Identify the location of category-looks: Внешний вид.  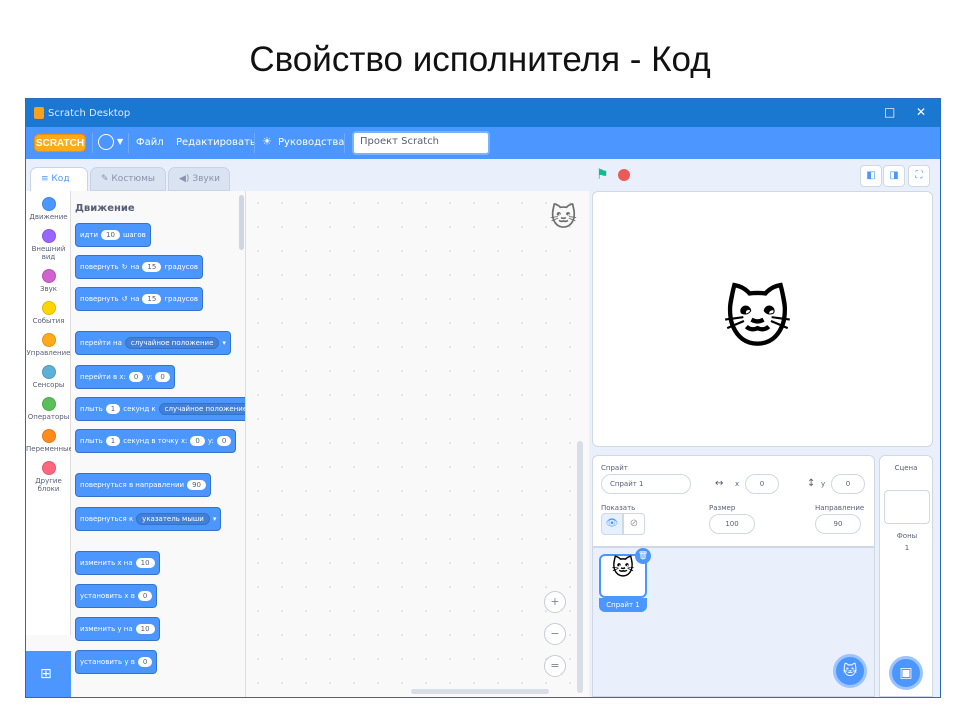
(48, 245).